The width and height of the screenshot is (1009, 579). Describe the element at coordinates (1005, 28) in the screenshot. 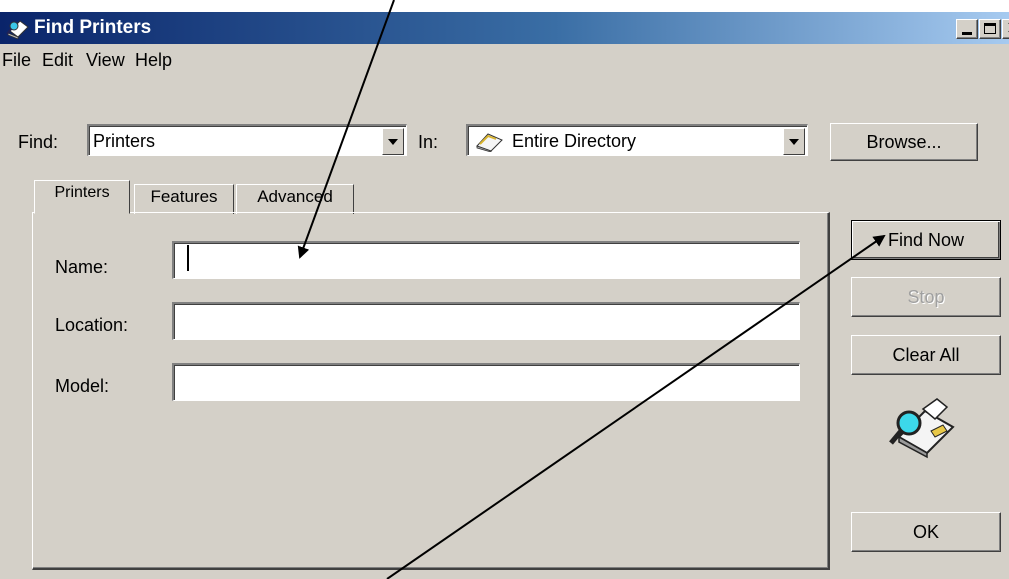

I see `close-button: ✕` at that location.